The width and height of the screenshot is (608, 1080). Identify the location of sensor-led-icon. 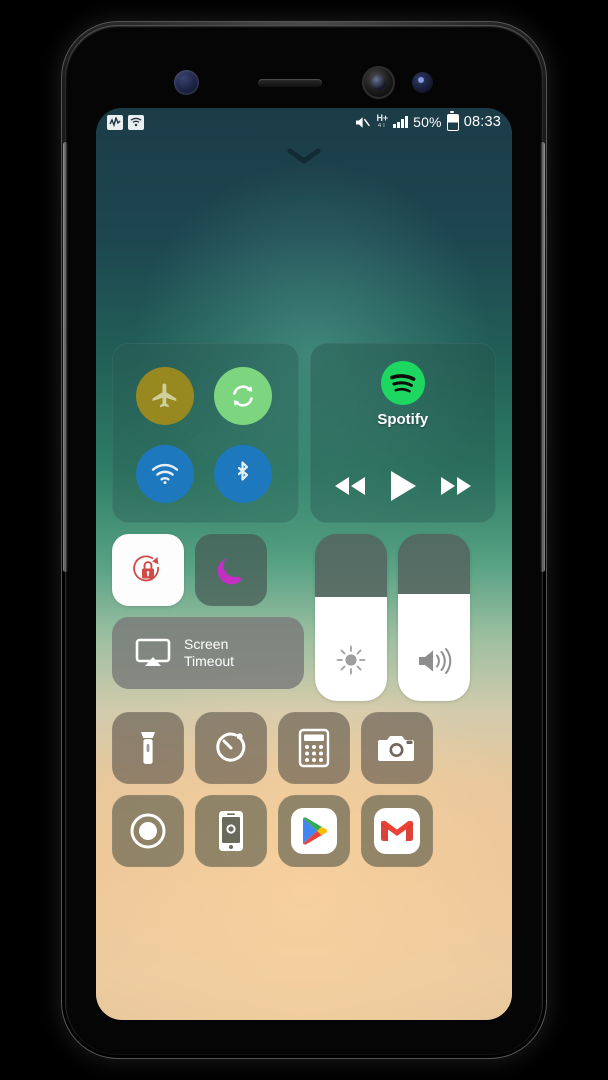
(422, 82).